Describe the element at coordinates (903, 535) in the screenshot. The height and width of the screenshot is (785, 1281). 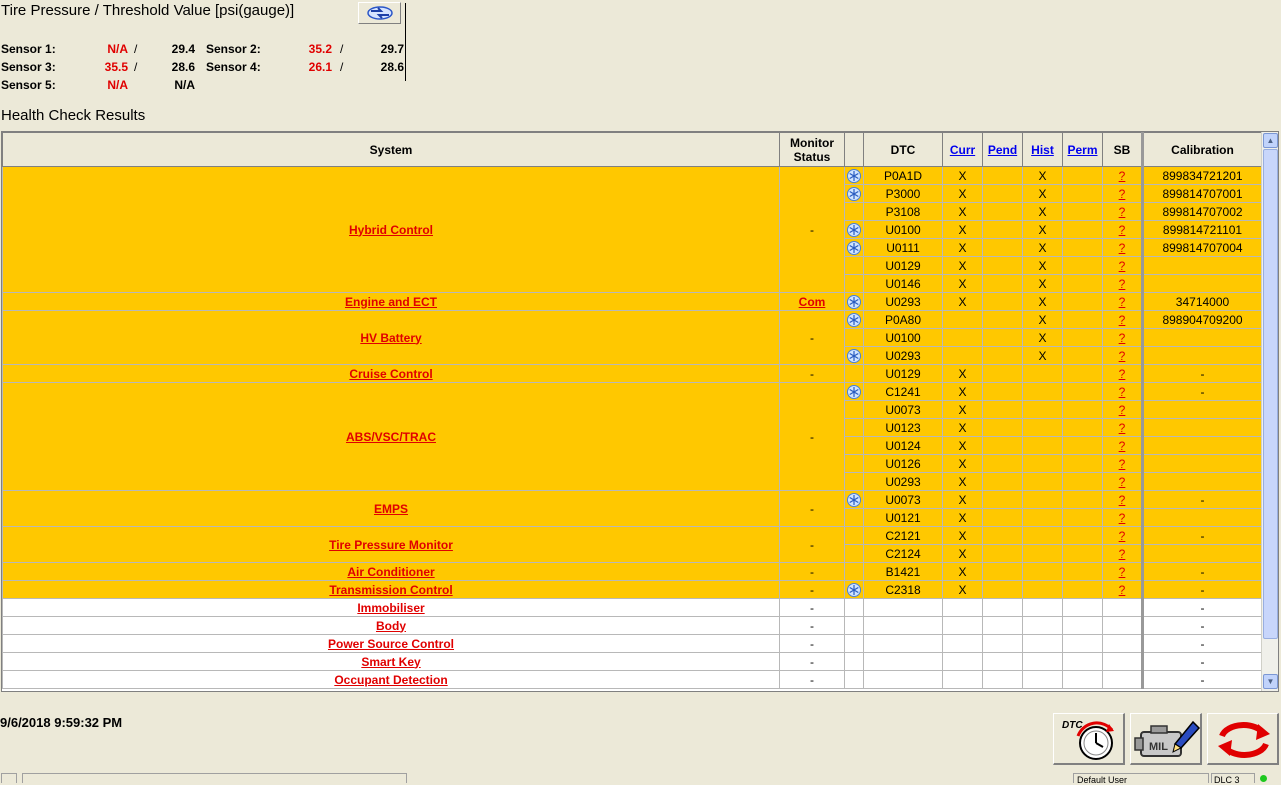
I see `dtc-code-cell: C2121` at that location.